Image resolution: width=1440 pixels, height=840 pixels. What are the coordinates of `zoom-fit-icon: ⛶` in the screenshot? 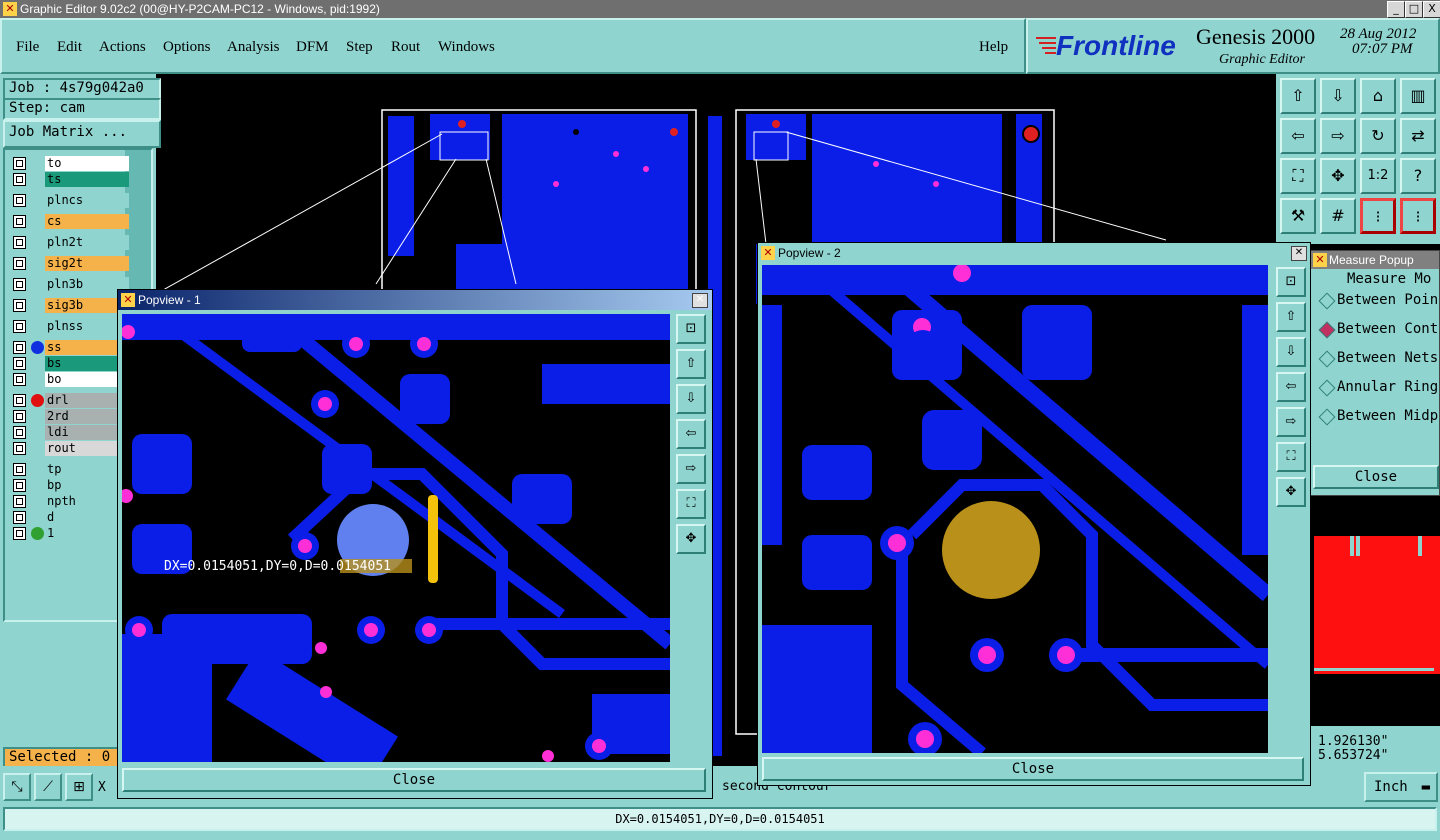 It's located at (1298, 176).